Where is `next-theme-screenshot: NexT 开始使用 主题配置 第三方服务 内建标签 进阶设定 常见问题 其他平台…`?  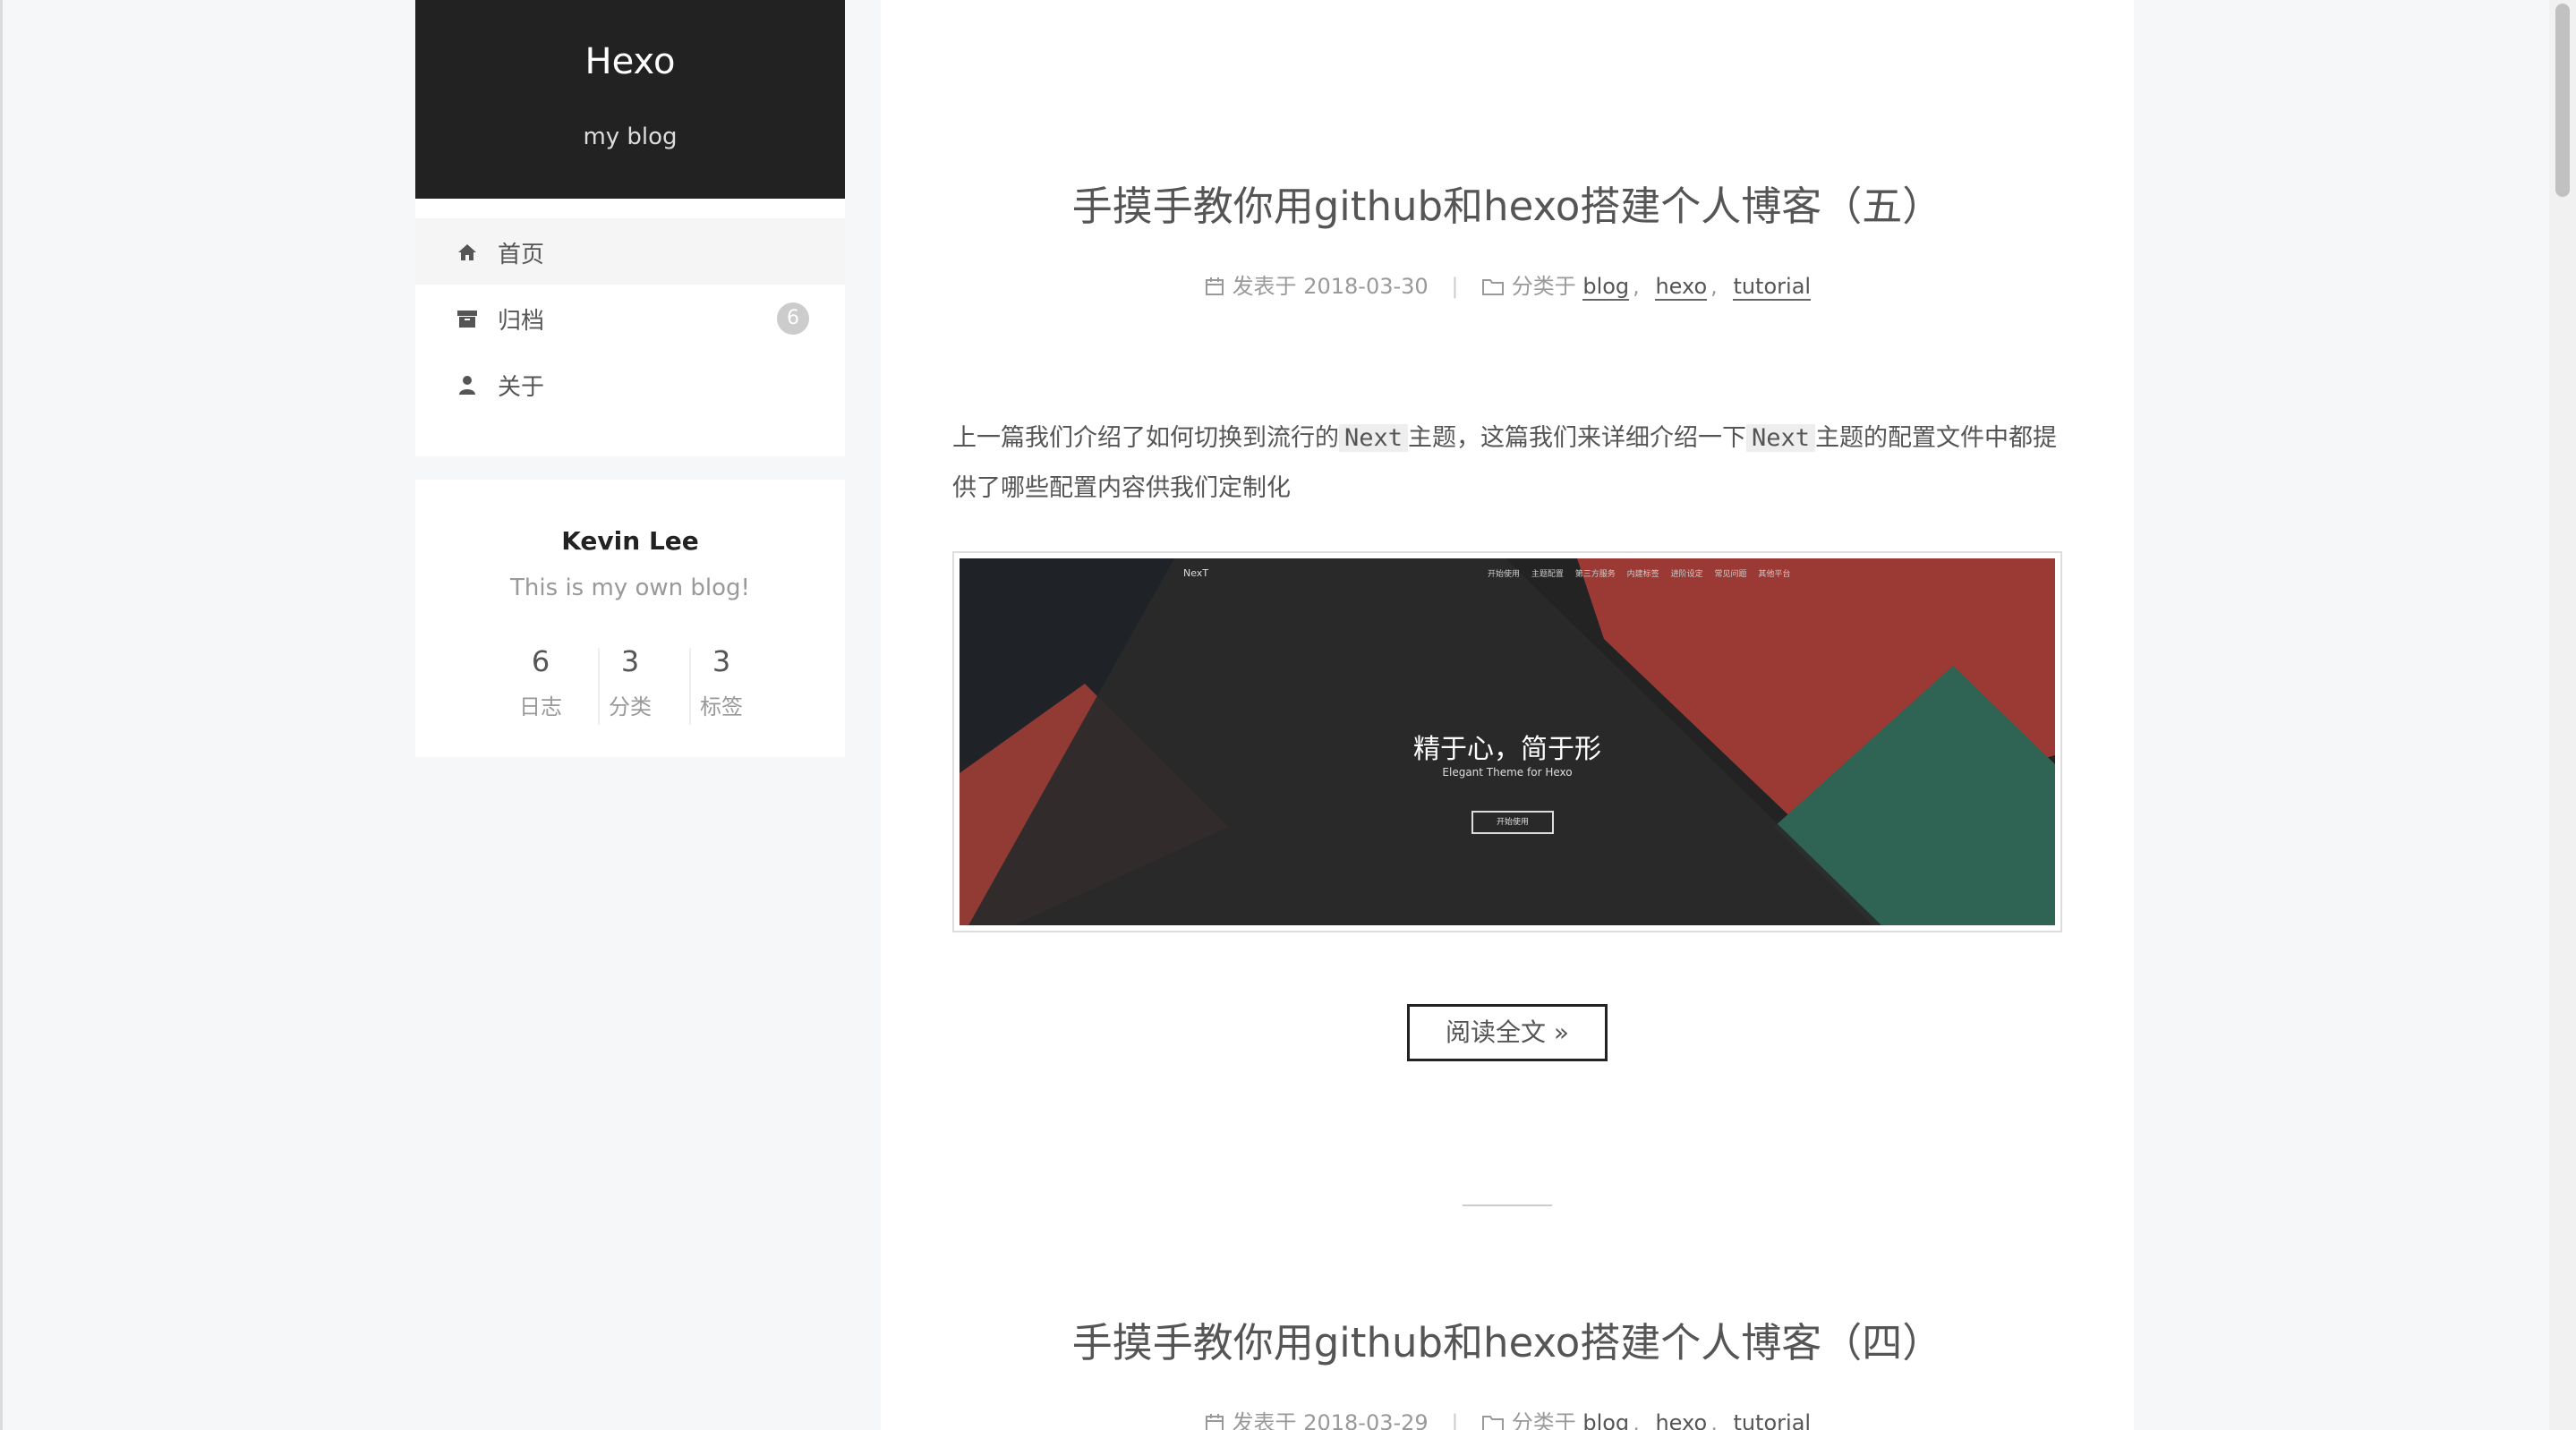
next-theme-screenshot: NexT 开始使用 主题配置 第三方服务 内建标签 进阶设定 常见问题 其他平台… is located at coordinates (1507, 742).